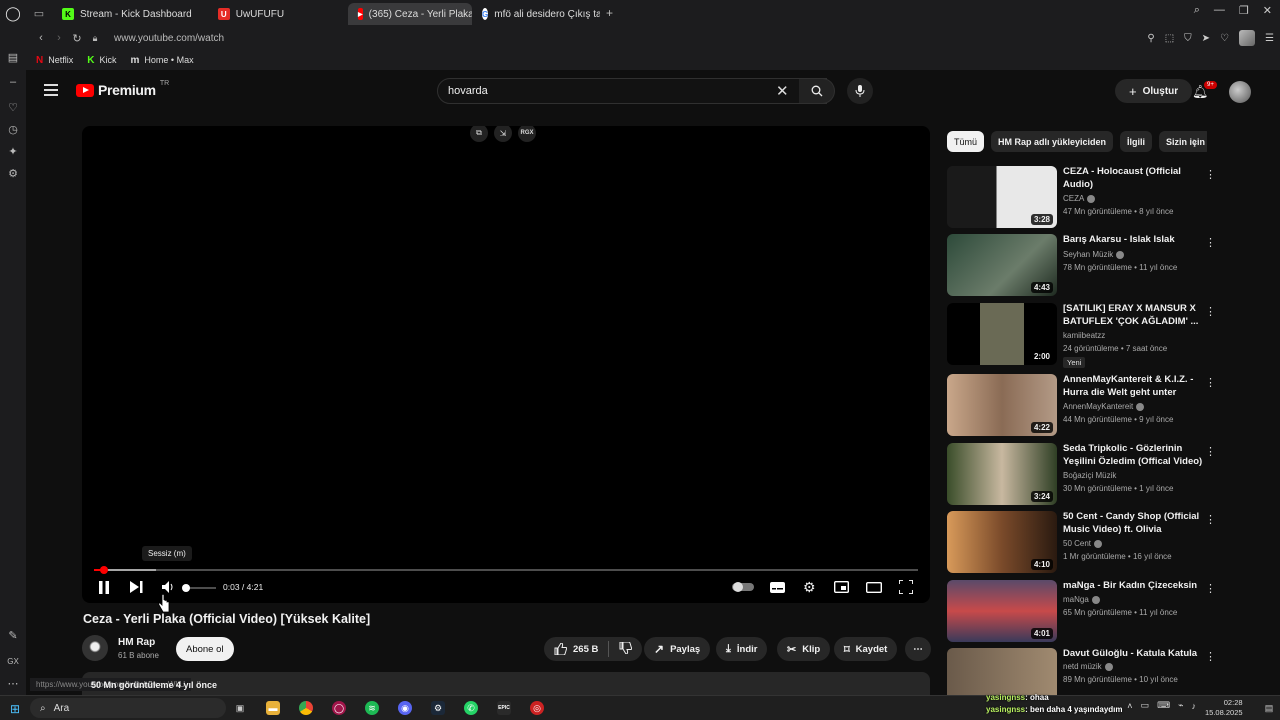 The image size is (1280, 720). Describe the element at coordinates (1081, 599) in the screenshot. I see `rec-channel: maNga` at that location.